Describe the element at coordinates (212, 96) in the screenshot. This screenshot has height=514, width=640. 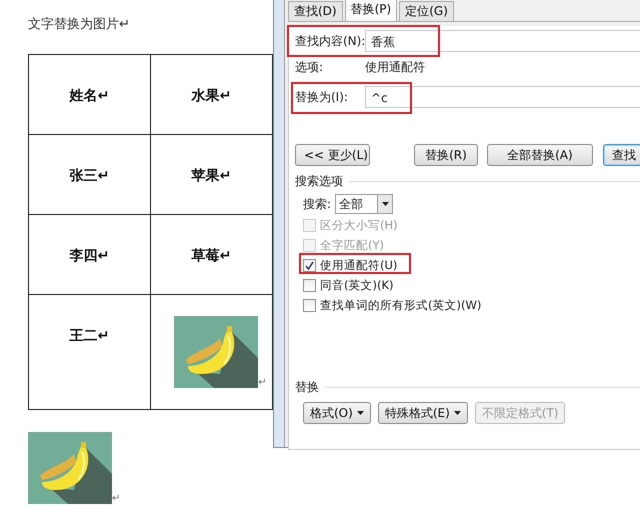
I see `table-cell-text: 水果↵` at that location.